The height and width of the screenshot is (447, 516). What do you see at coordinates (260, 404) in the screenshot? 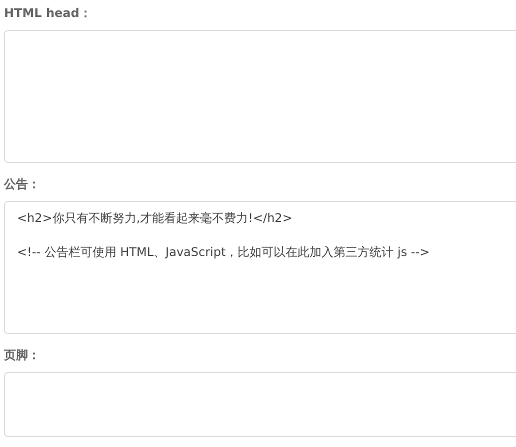
I see `text-area-field` at bounding box center [260, 404].